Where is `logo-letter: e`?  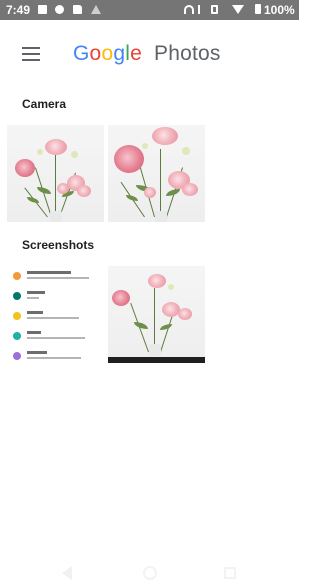 logo-letter: e is located at coordinates (136, 53).